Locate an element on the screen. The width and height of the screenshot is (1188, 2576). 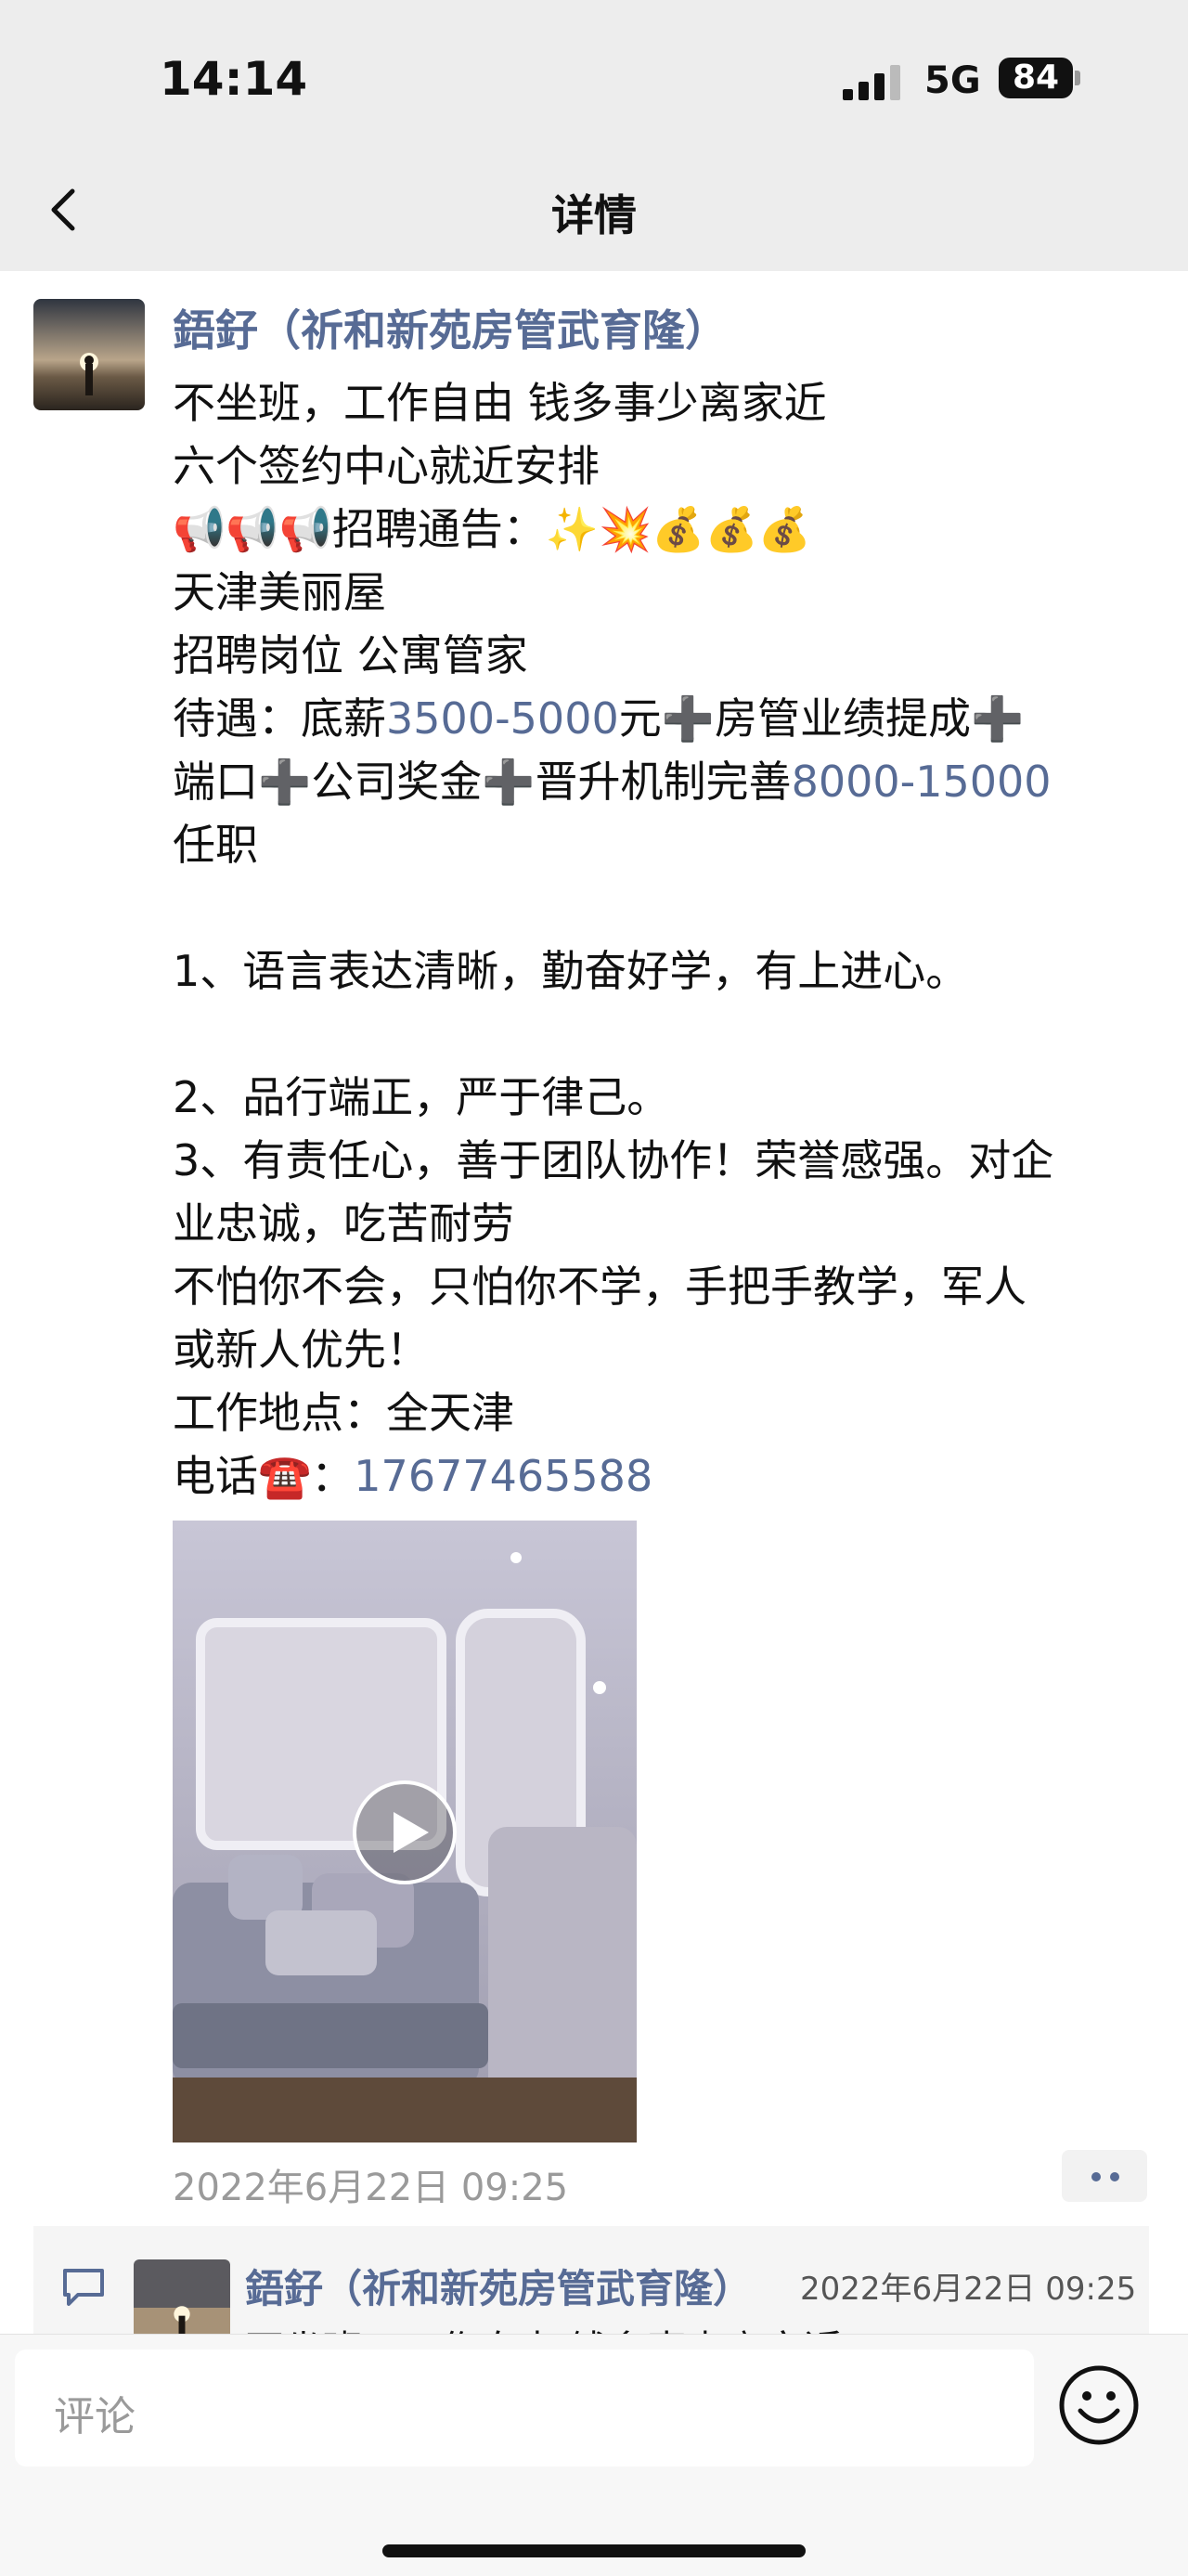
post-line: 任职 is located at coordinates (215, 845).